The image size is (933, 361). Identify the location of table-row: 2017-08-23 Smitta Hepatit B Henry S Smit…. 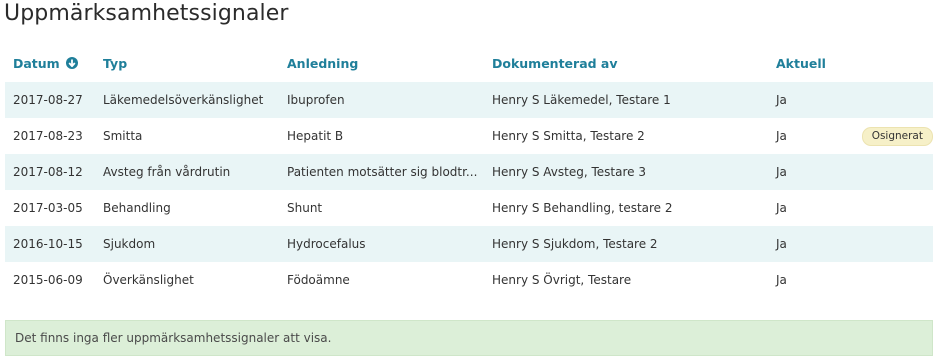
(469, 136).